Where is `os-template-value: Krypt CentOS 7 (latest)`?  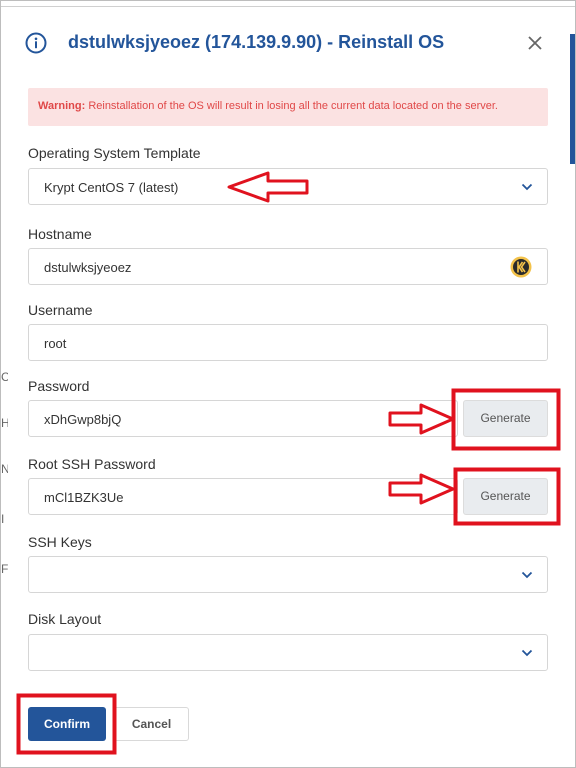 os-template-value: Krypt CentOS 7 (latest) is located at coordinates (111, 187).